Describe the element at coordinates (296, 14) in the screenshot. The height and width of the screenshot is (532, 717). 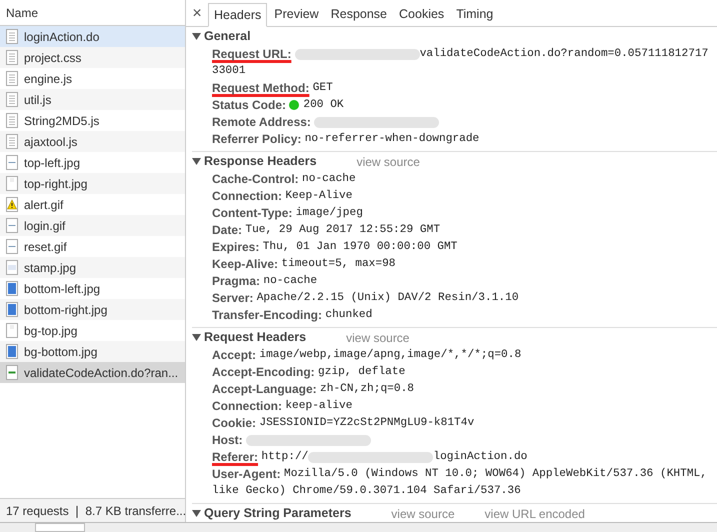
I see `tab: Preview` at that location.